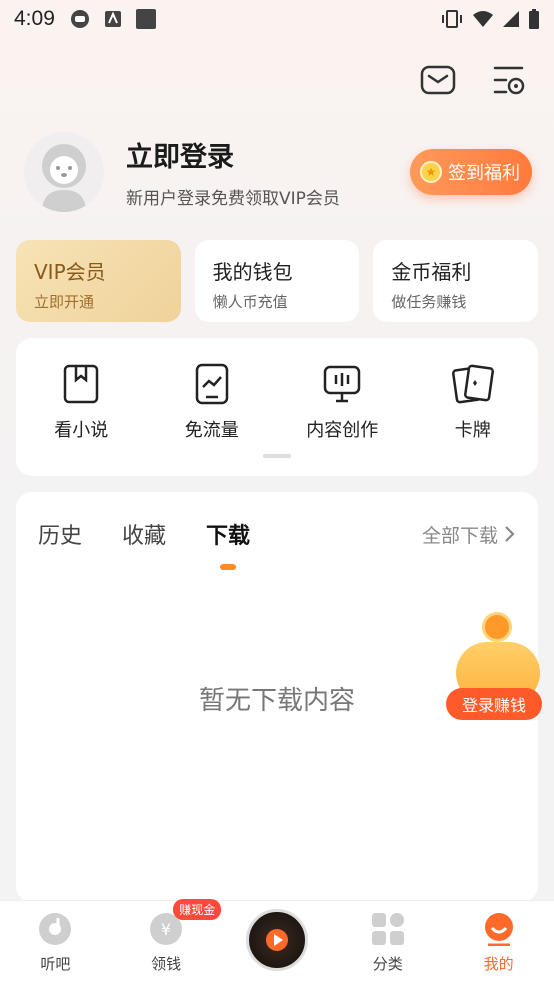 The width and height of the screenshot is (554, 984). Describe the element at coordinates (144, 534) in the screenshot. I see `tab-favorites: 收藏` at that location.